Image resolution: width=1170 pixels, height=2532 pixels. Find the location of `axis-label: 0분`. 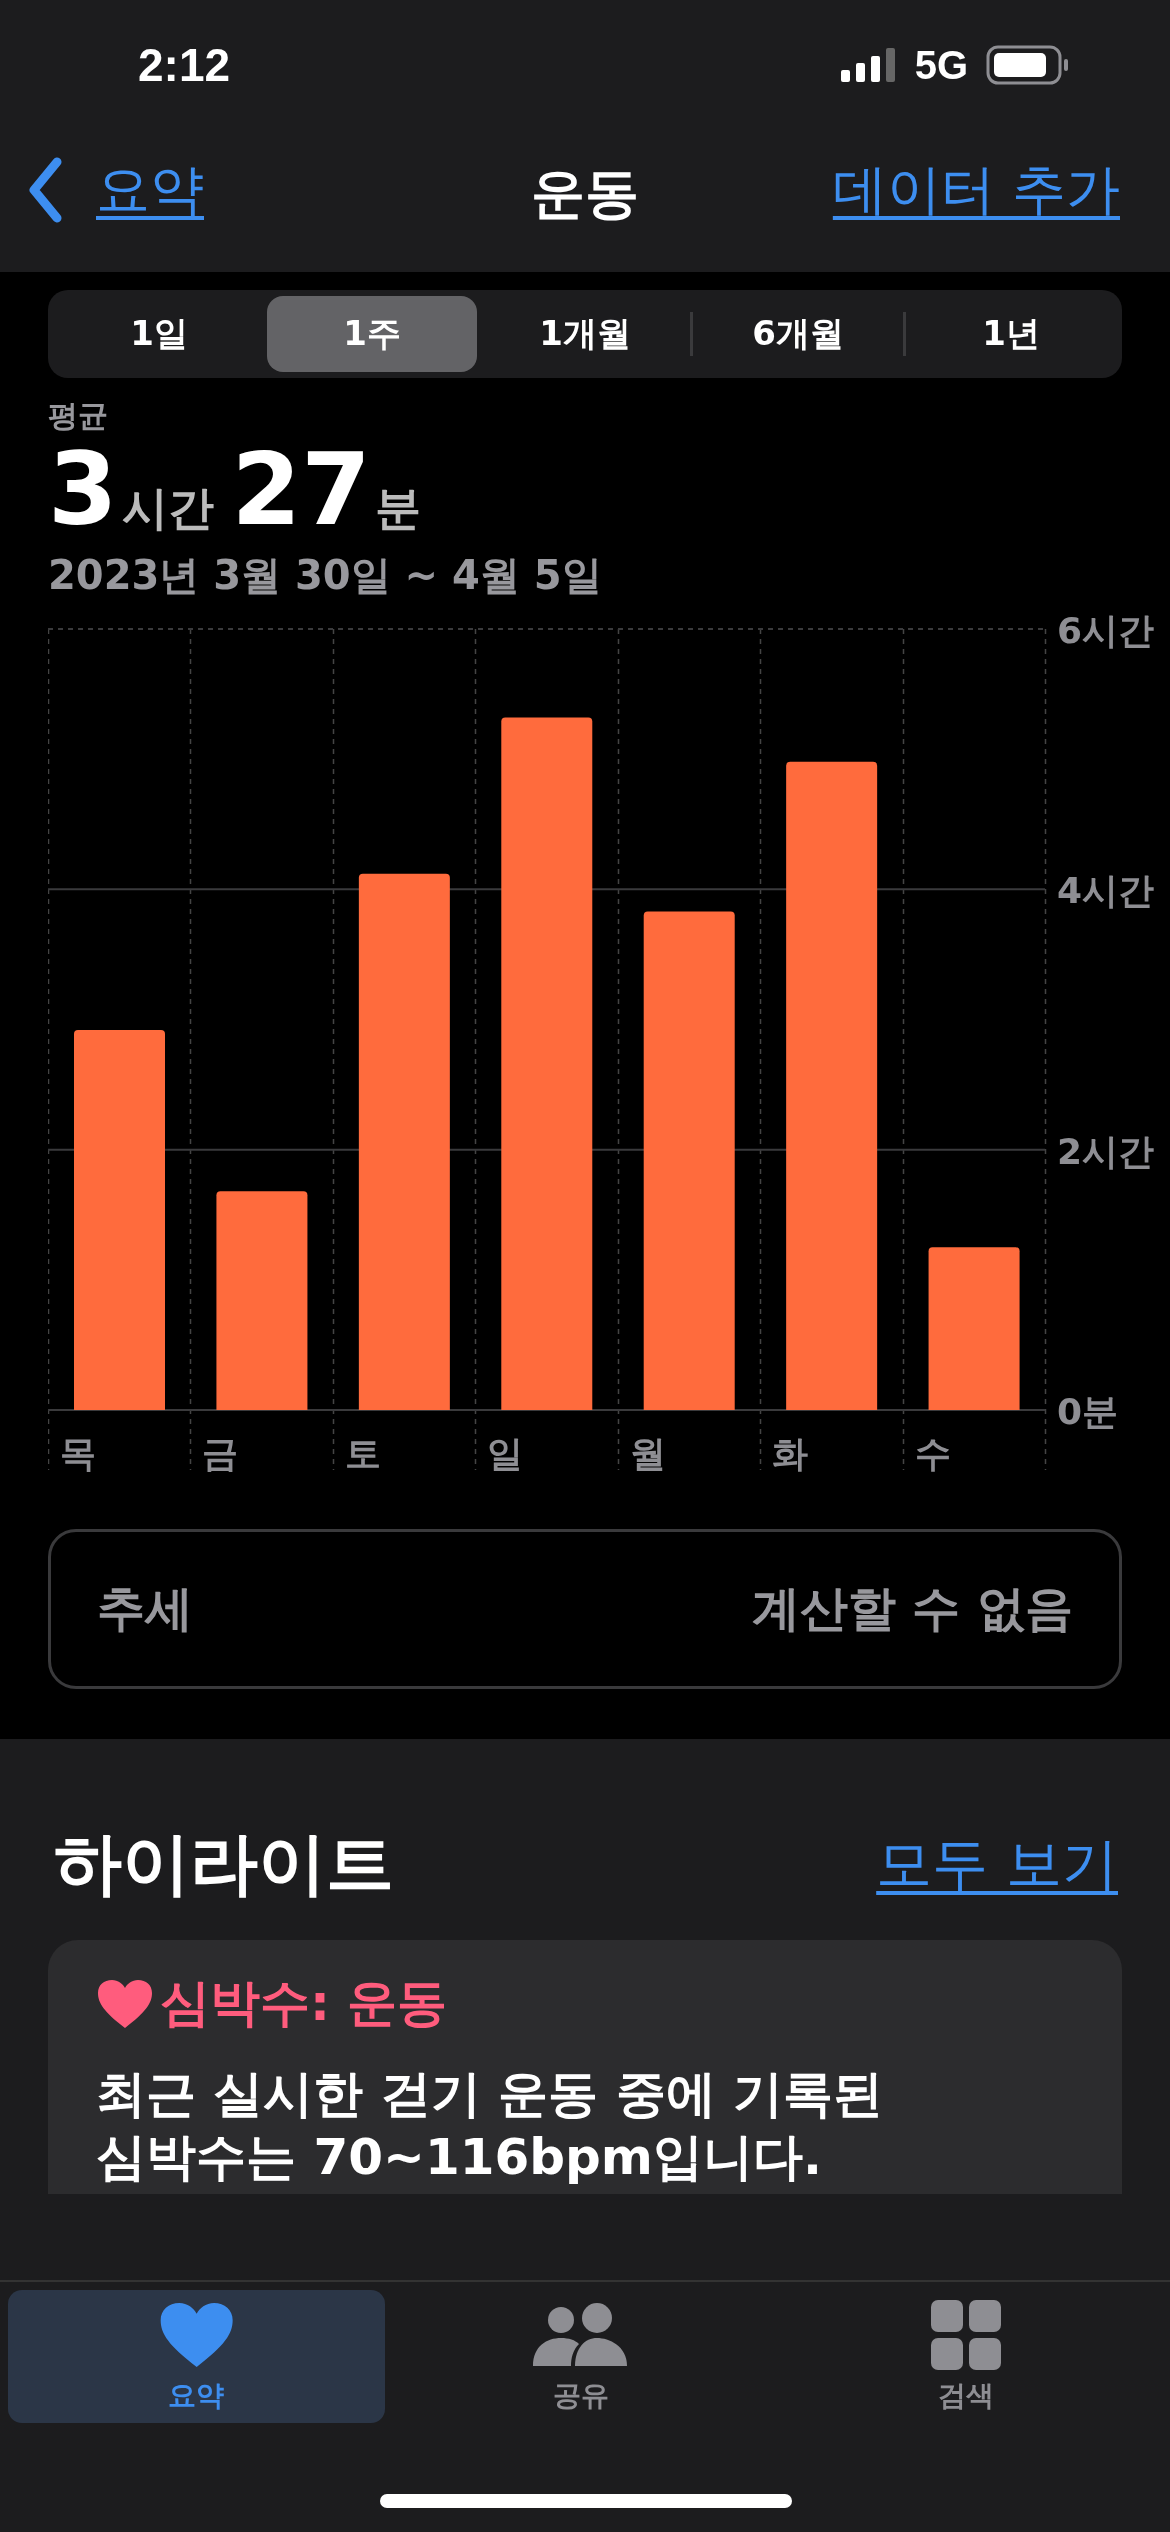

axis-label: 0분 is located at coordinates (1088, 1411).